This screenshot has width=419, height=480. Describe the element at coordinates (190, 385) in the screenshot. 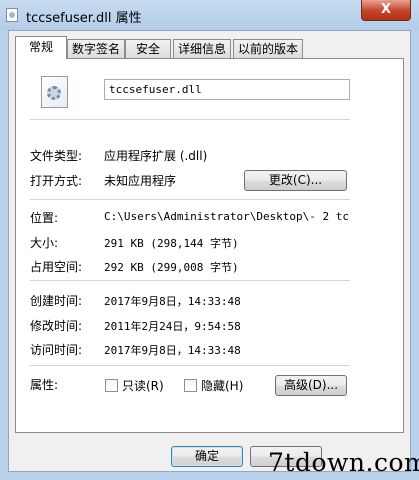

I see `hidden-checkbox` at that location.